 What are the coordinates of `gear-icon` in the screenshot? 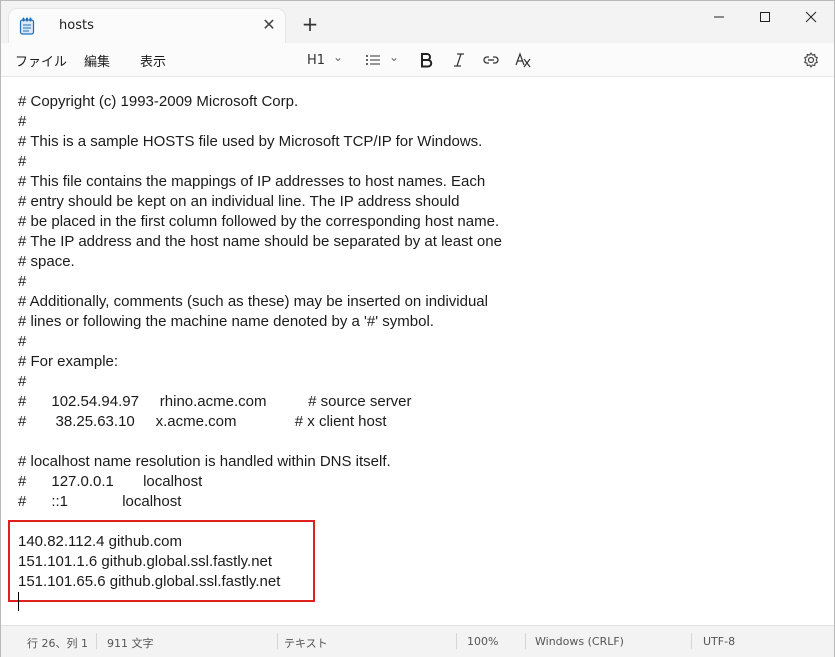 It's located at (811, 60).